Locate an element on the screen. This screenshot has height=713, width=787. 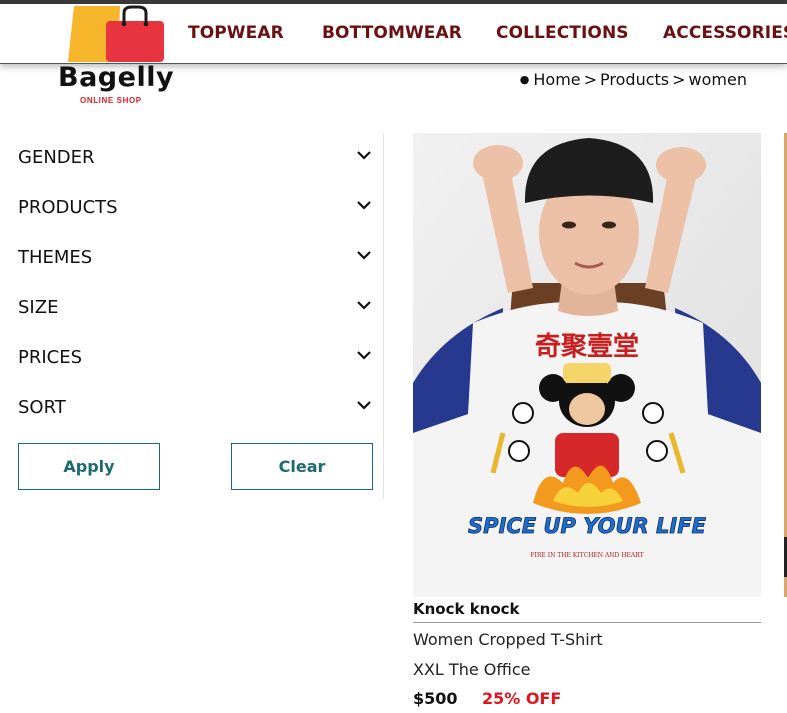
product-discount: 25% OFF is located at coordinates (522, 698).